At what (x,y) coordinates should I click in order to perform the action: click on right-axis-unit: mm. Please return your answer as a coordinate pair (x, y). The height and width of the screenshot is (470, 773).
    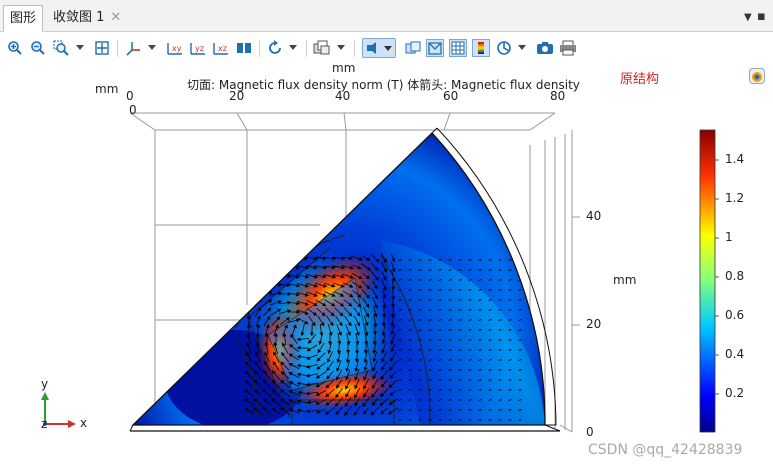
    Looking at the image, I should click on (625, 280).